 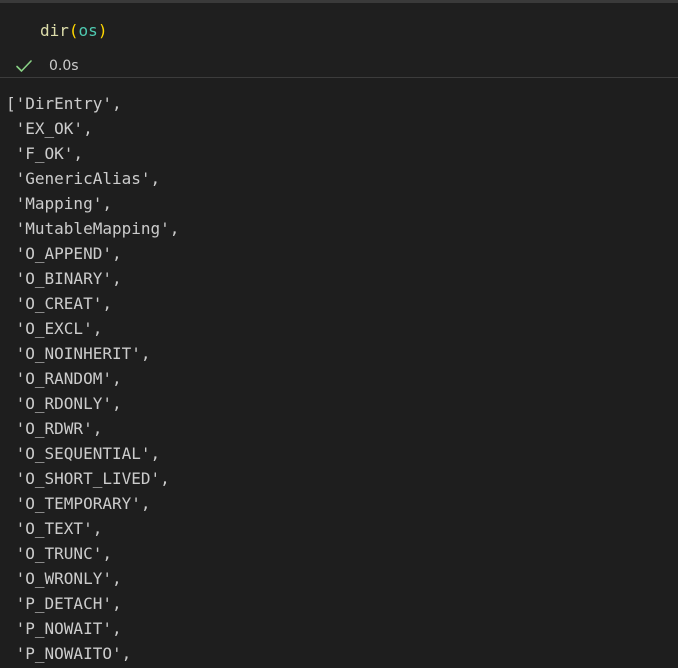 I want to click on output-line: 'O_SEQUENTIAL',, so click(x=83, y=453).